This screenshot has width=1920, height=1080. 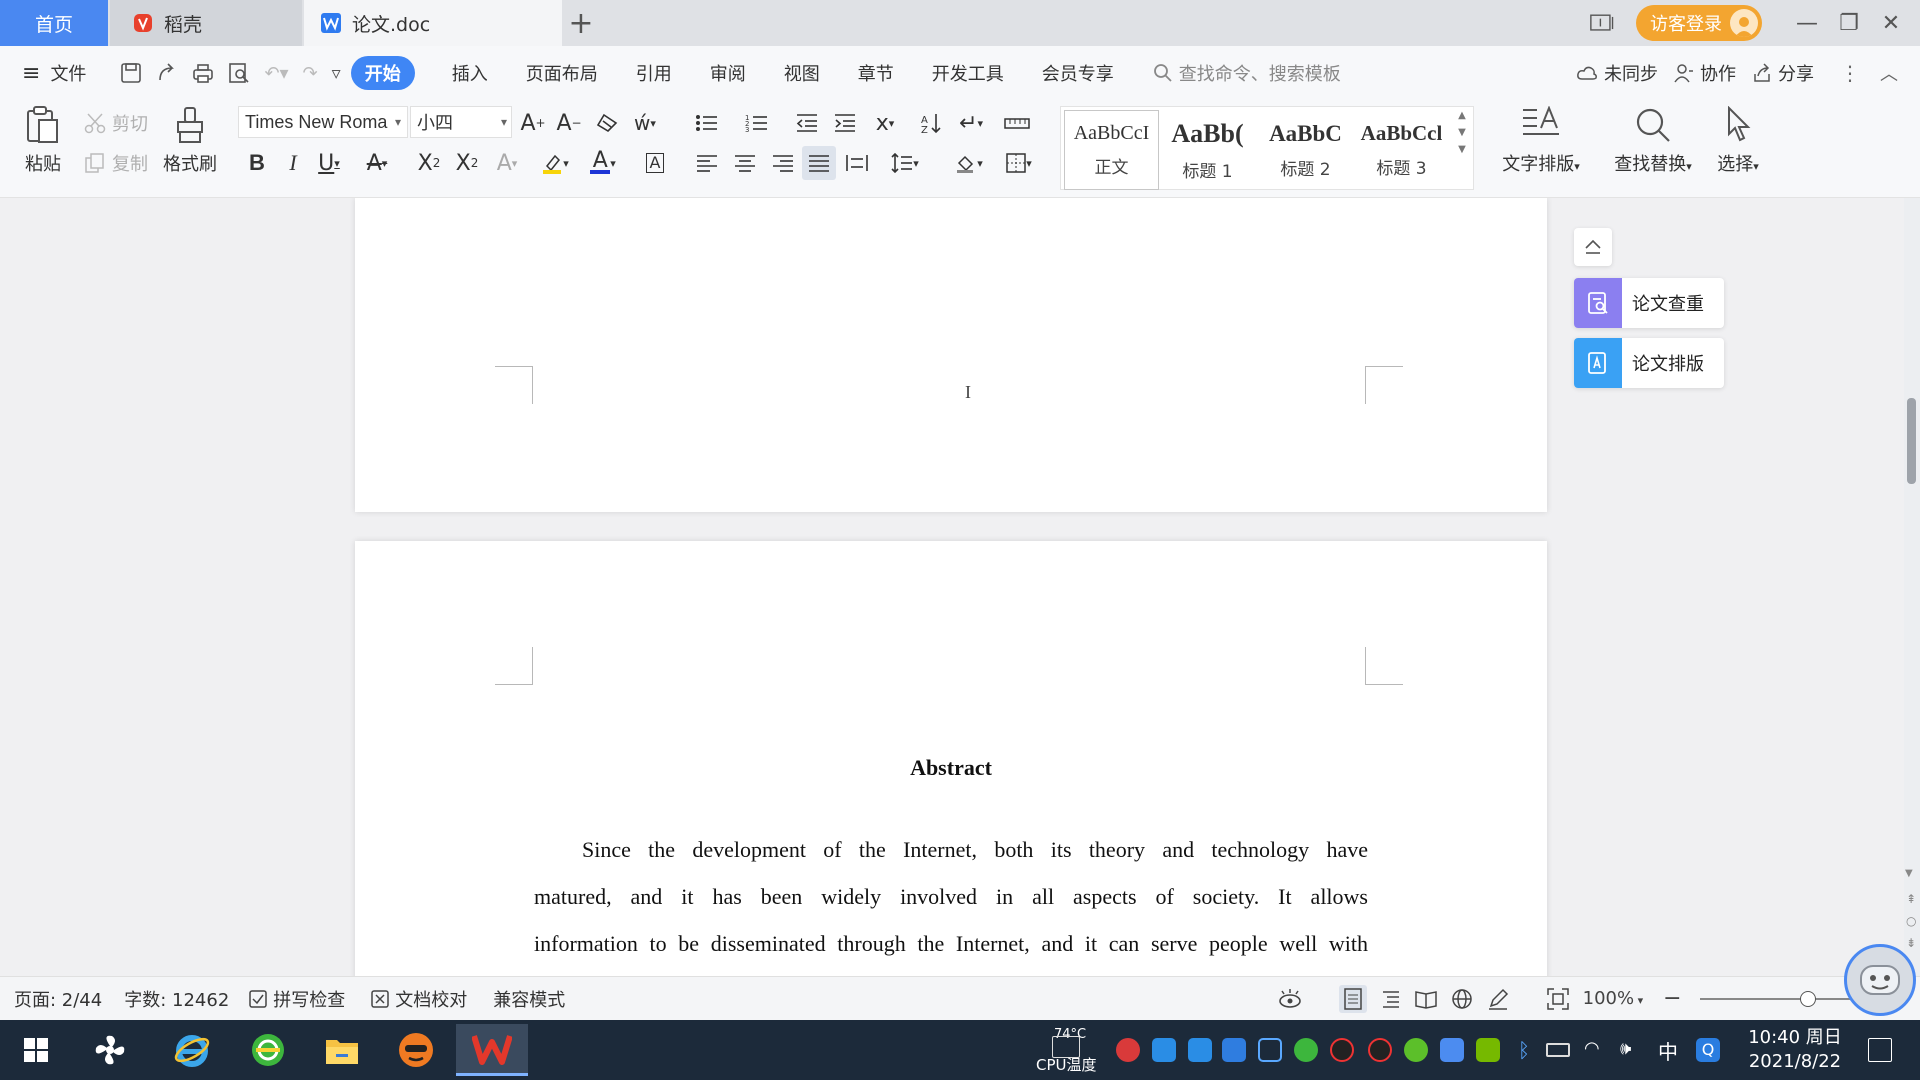 What do you see at coordinates (802, 73) in the screenshot?
I see `menu-view: 视图` at bounding box center [802, 73].